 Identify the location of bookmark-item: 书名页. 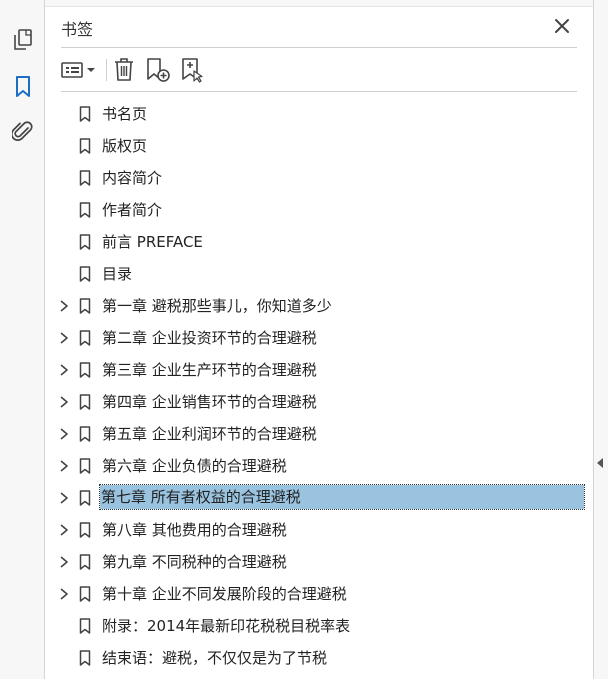
(320, 114).